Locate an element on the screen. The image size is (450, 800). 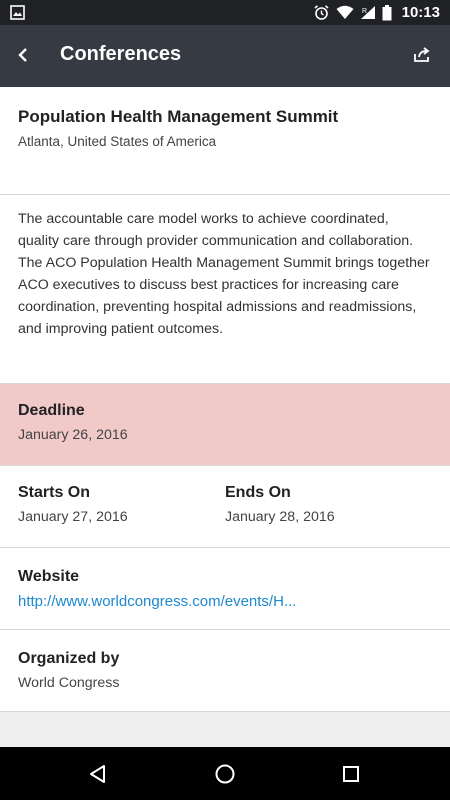
back-button is located at coordinates (23, 55).